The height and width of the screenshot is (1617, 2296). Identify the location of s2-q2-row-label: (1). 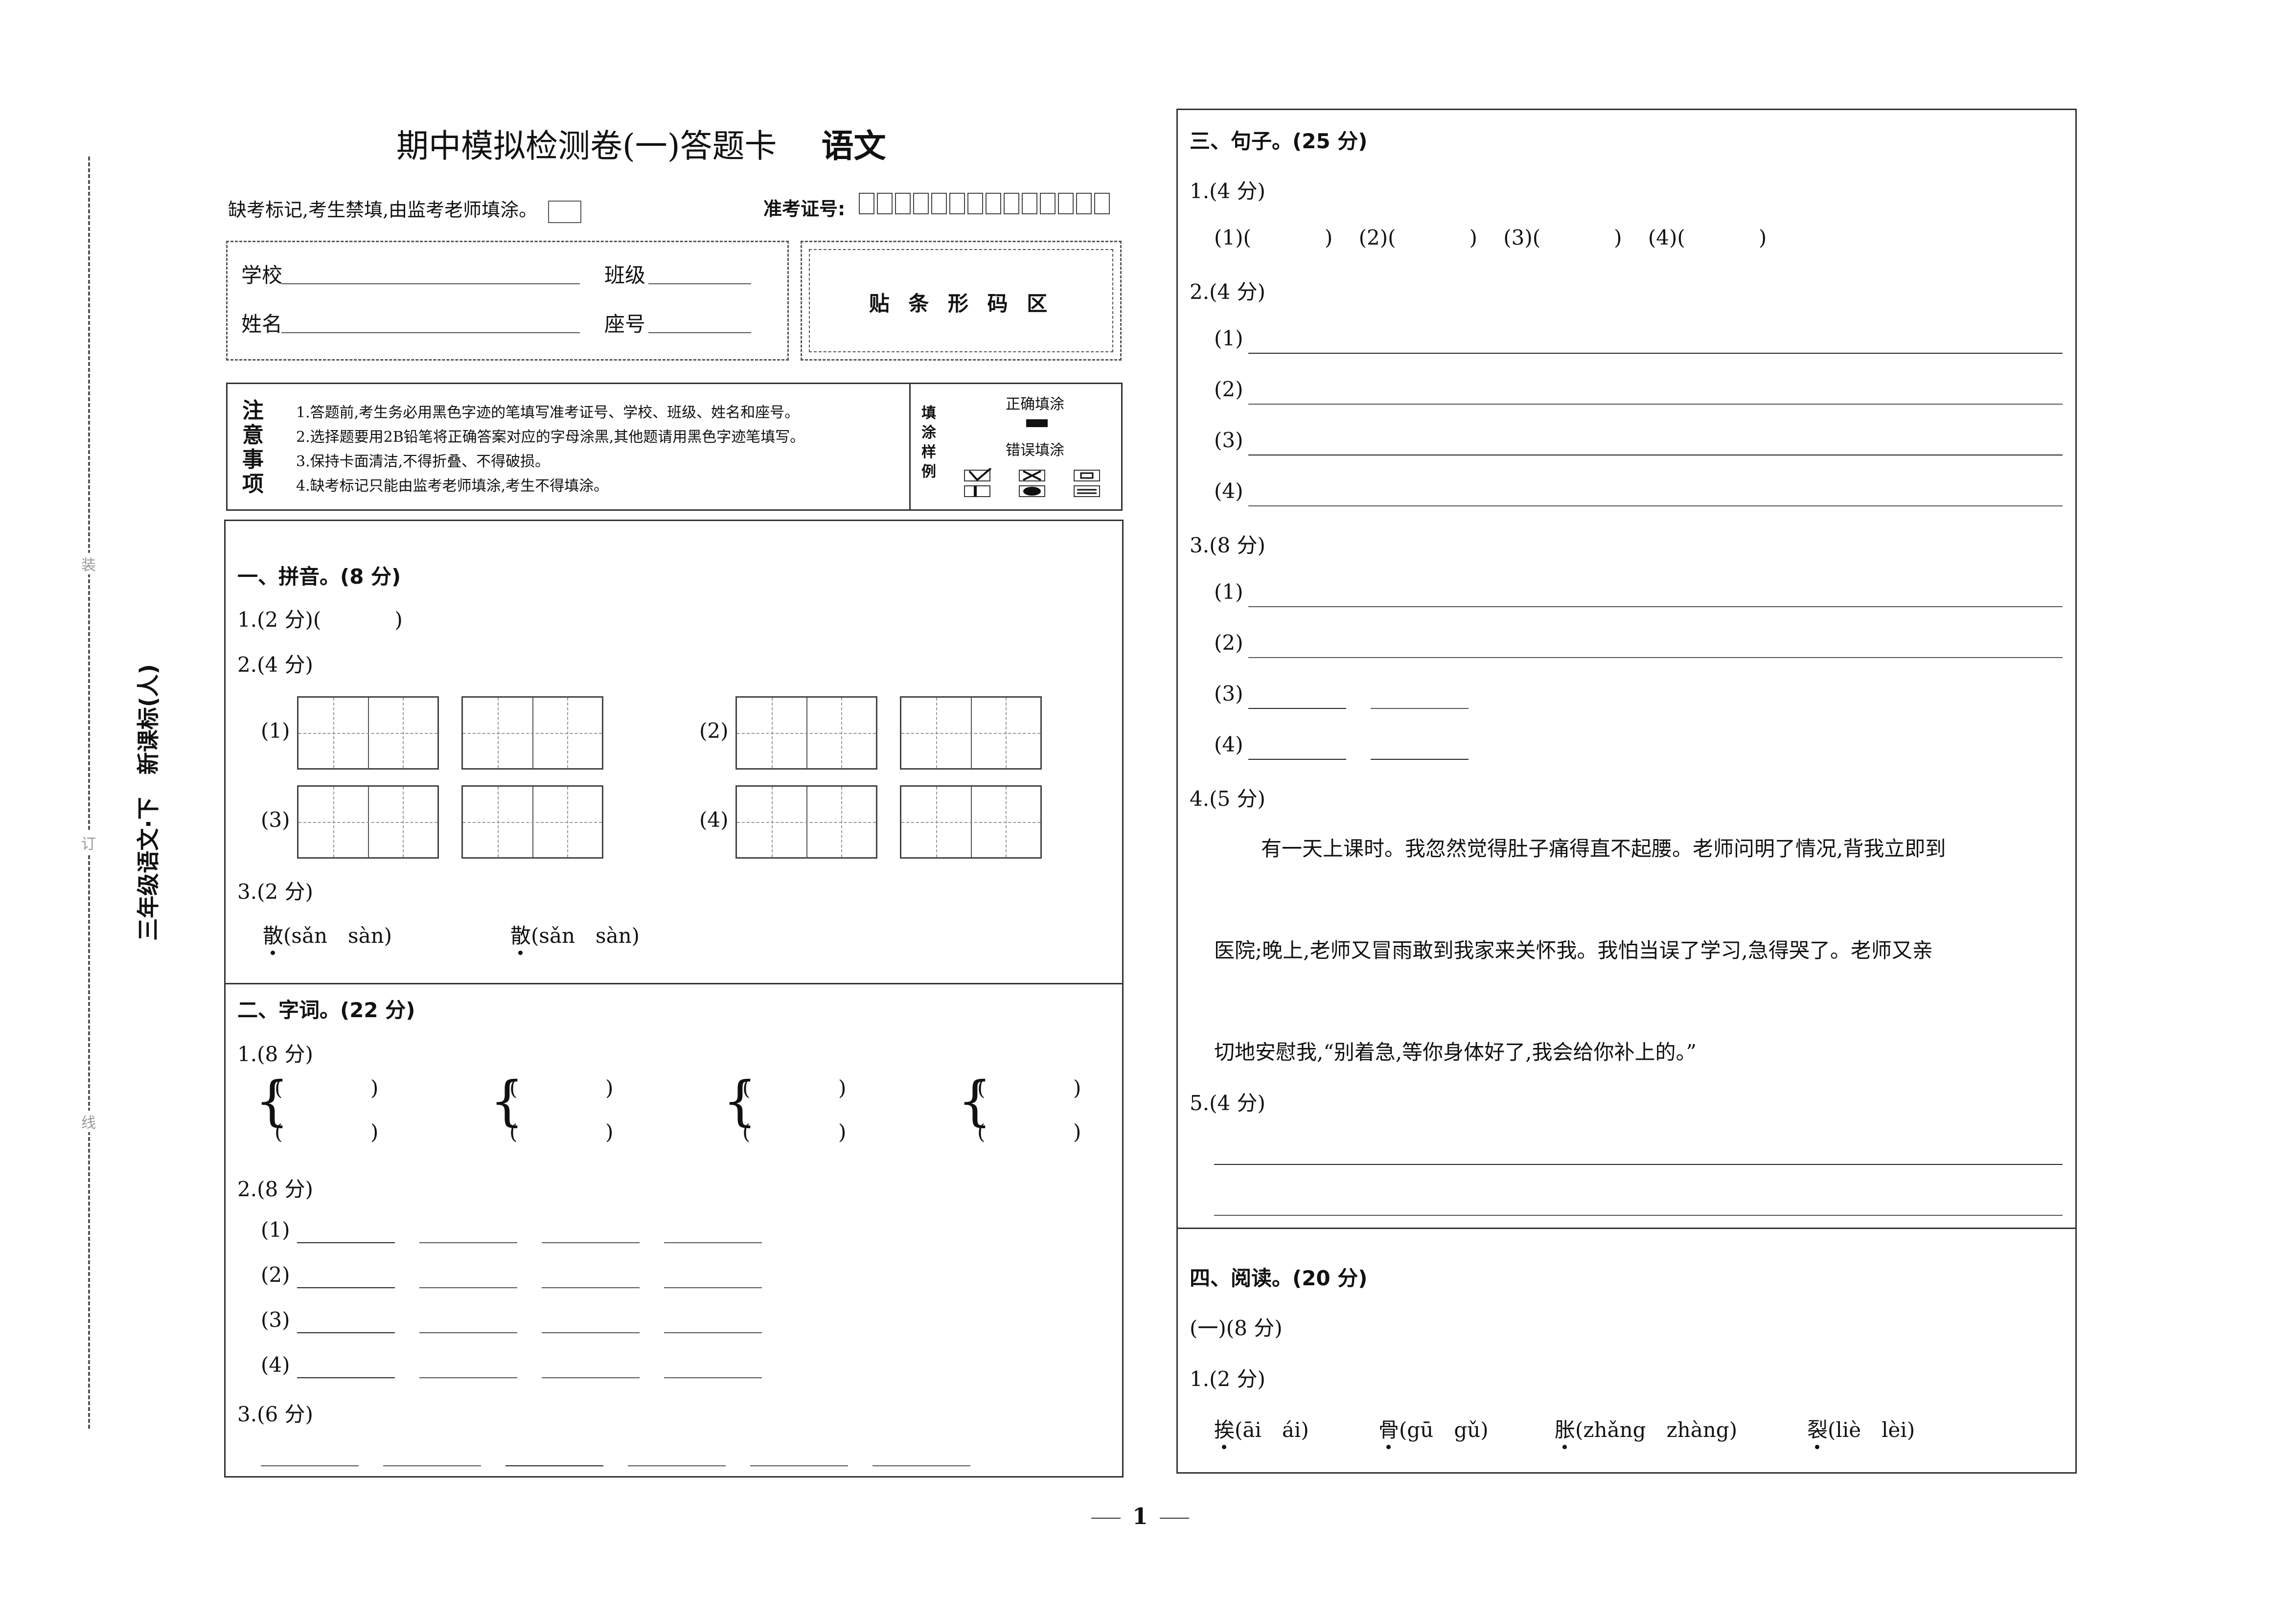
(275, 1230).